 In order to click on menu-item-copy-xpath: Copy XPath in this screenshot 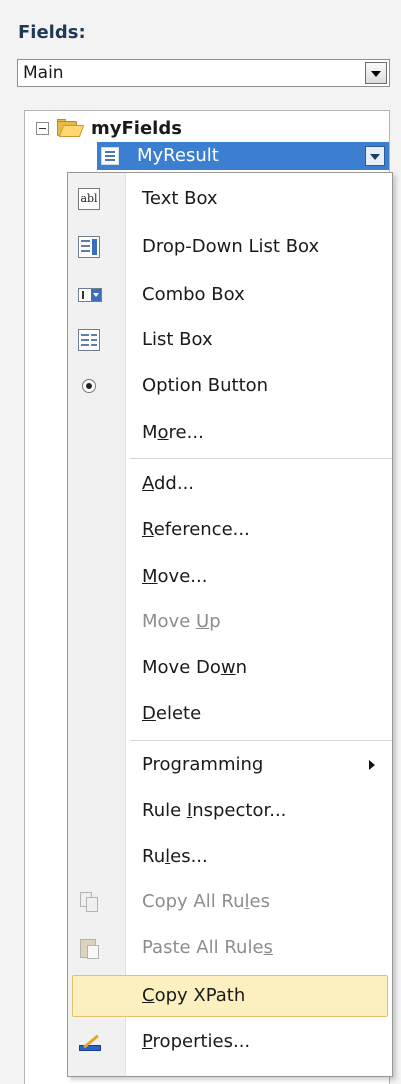, I will do `click(230, 997)`.